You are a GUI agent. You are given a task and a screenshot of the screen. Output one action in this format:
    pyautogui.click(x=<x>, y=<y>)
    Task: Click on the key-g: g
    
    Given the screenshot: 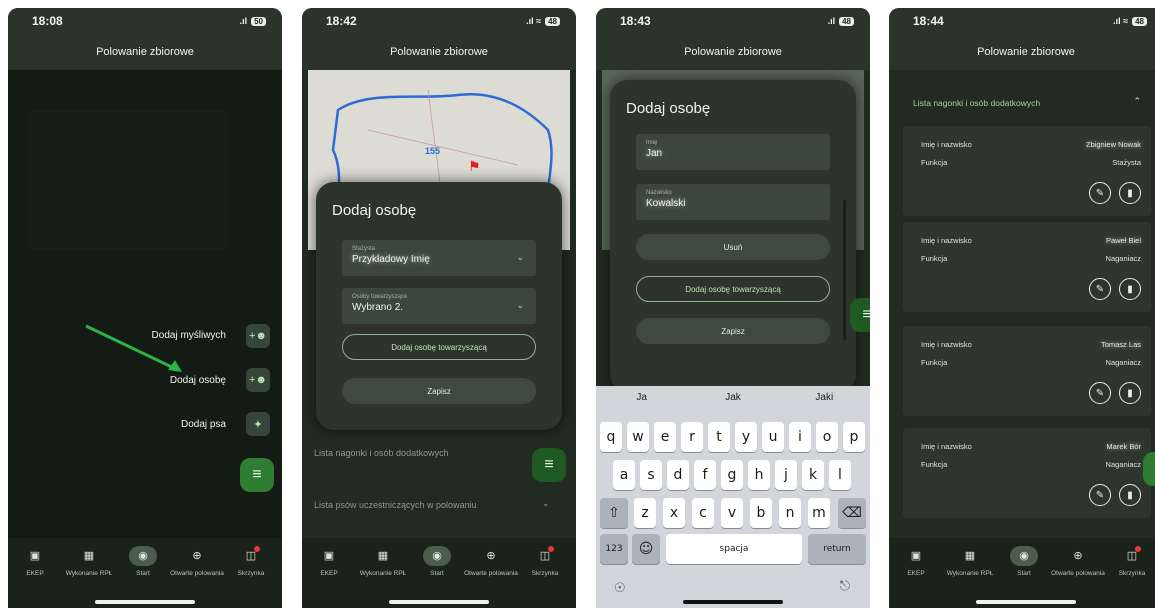 What is the action you would take?
    pyautogui.click(x=732, y=475)
    